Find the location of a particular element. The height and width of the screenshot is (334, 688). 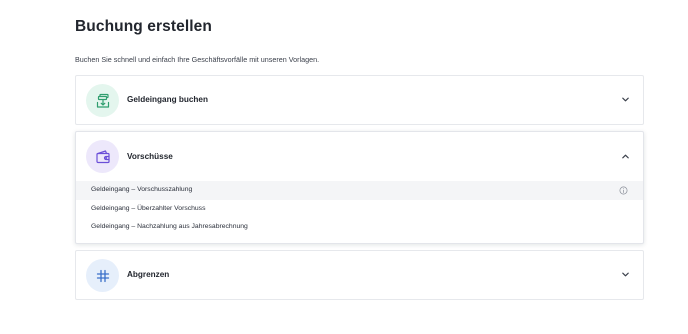

list-item-label: Geldeingang – Überzahlter Vorschuss is located at coordinates (148, 208).